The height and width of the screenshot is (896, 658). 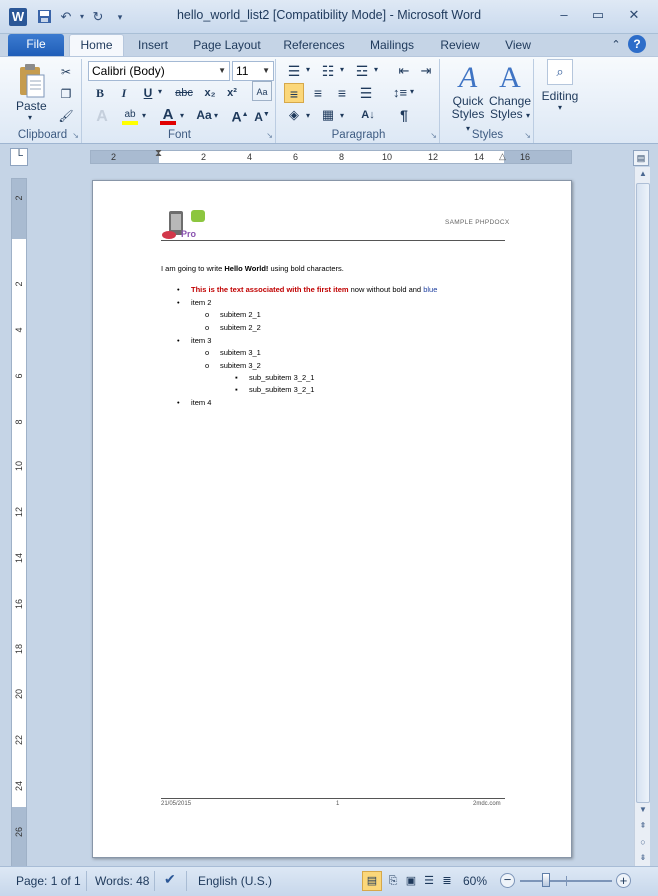 I want to click on strikethrough-icon: abc, so click(x=184, y=93).